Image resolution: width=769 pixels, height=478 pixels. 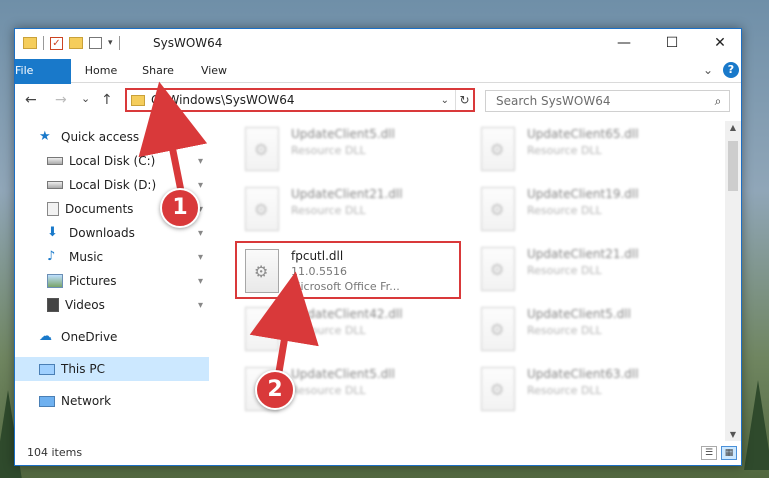 I want to click on search-icon: ⌕, so click(x=718, y=101).